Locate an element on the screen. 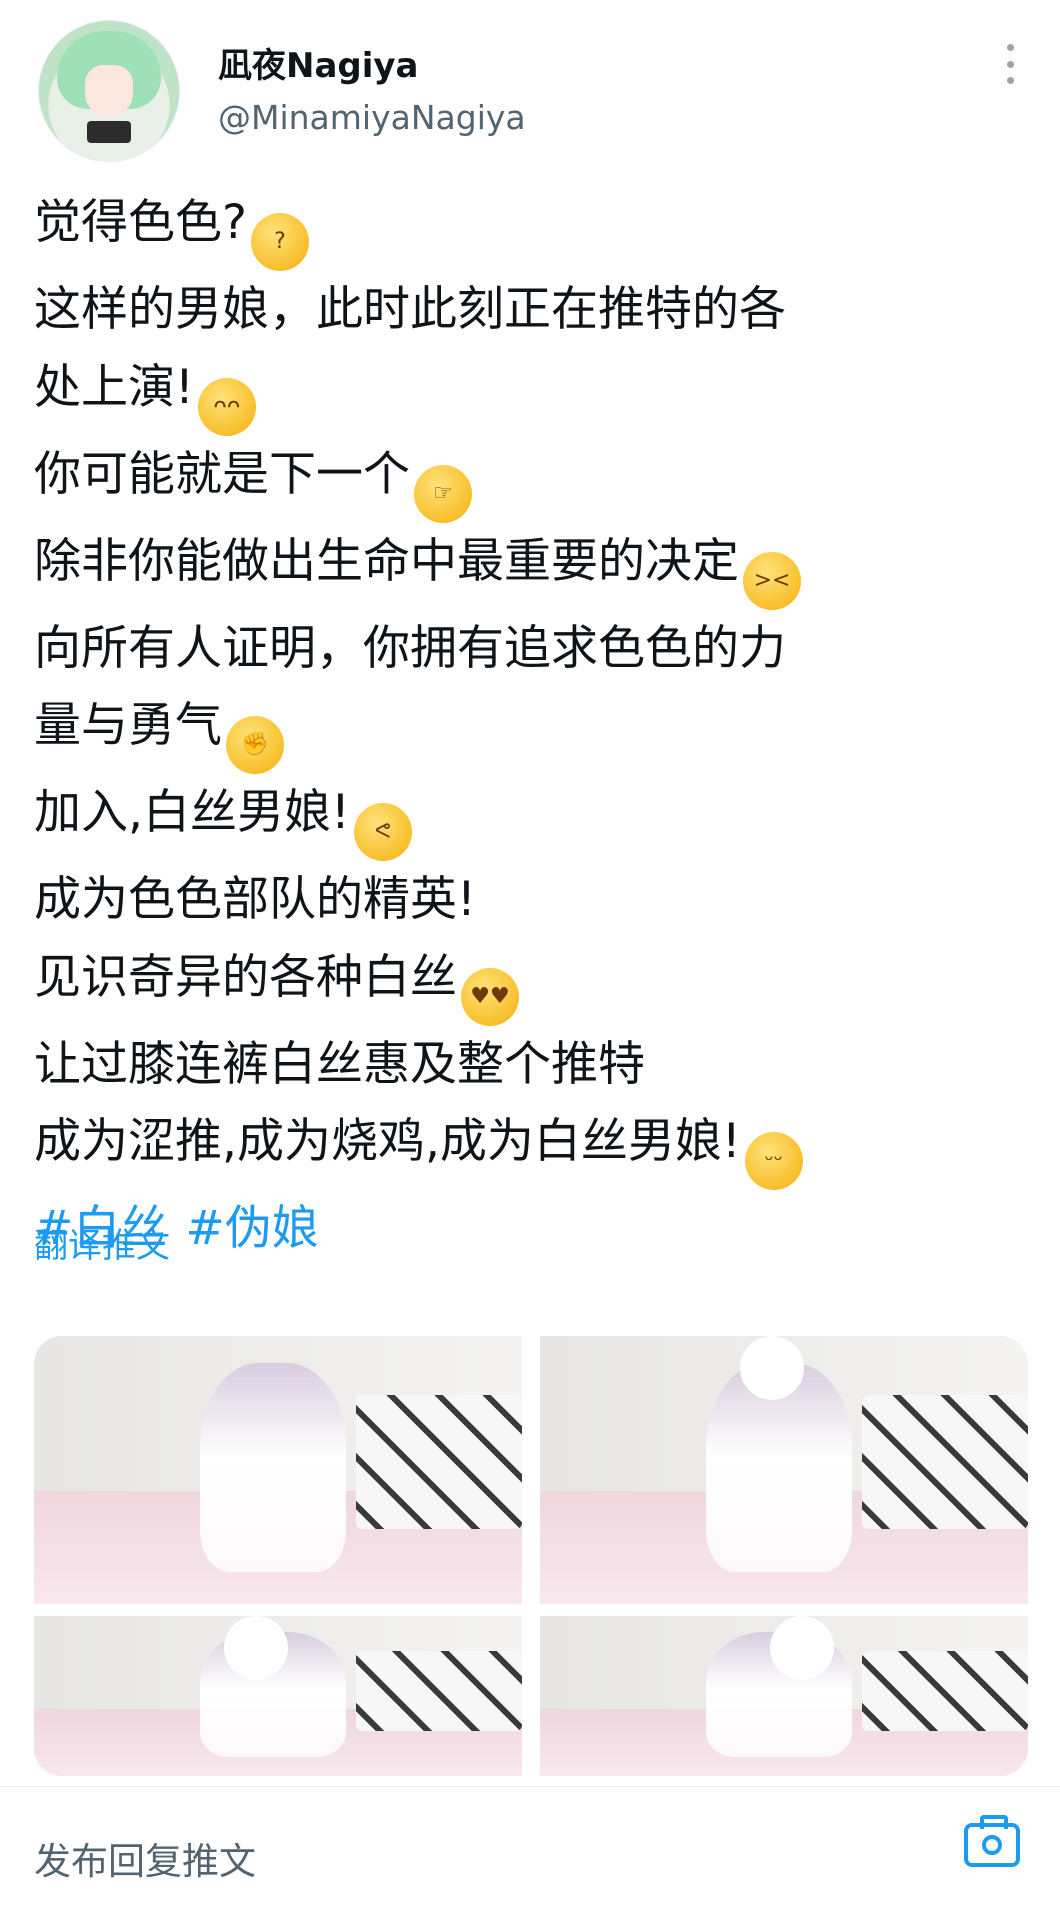 The width and height of the screenshot is (1060, 1921). thinking-face-icon: ? is located at coordinates (279, 242).